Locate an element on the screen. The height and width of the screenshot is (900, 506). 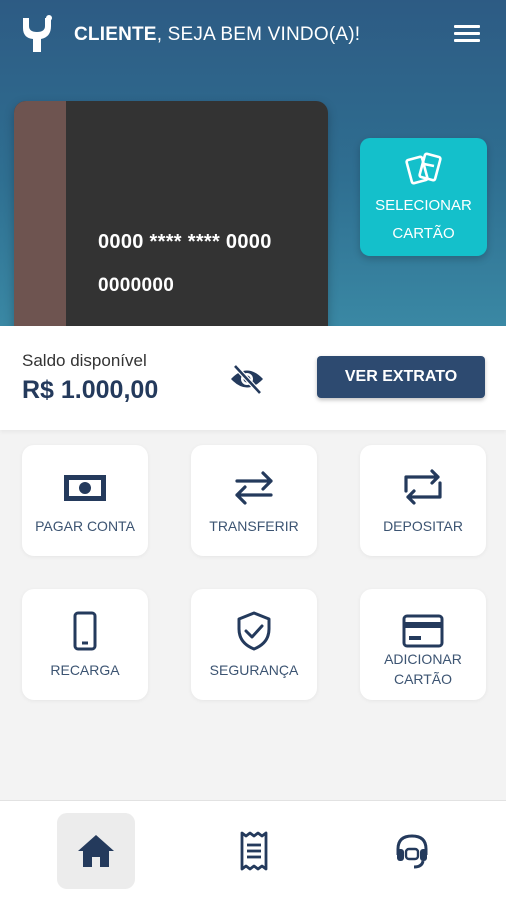
eye-off-icon is located at coordinates (247, 379).